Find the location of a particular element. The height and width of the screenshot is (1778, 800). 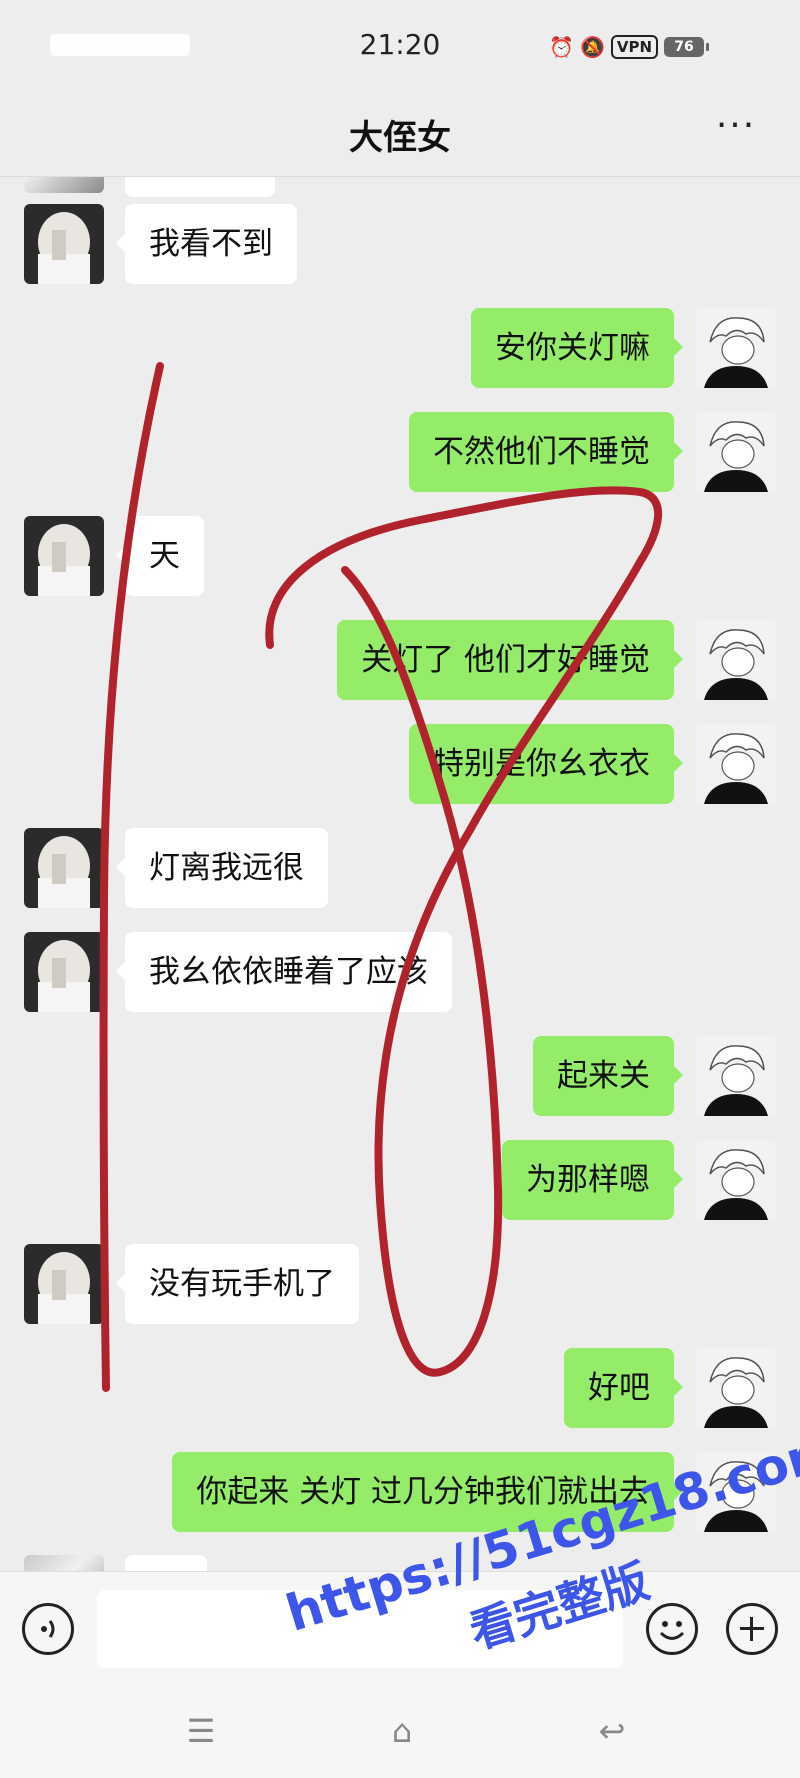

message-bubble-incoming: 我看不到 is located at coordinates (206, 244).